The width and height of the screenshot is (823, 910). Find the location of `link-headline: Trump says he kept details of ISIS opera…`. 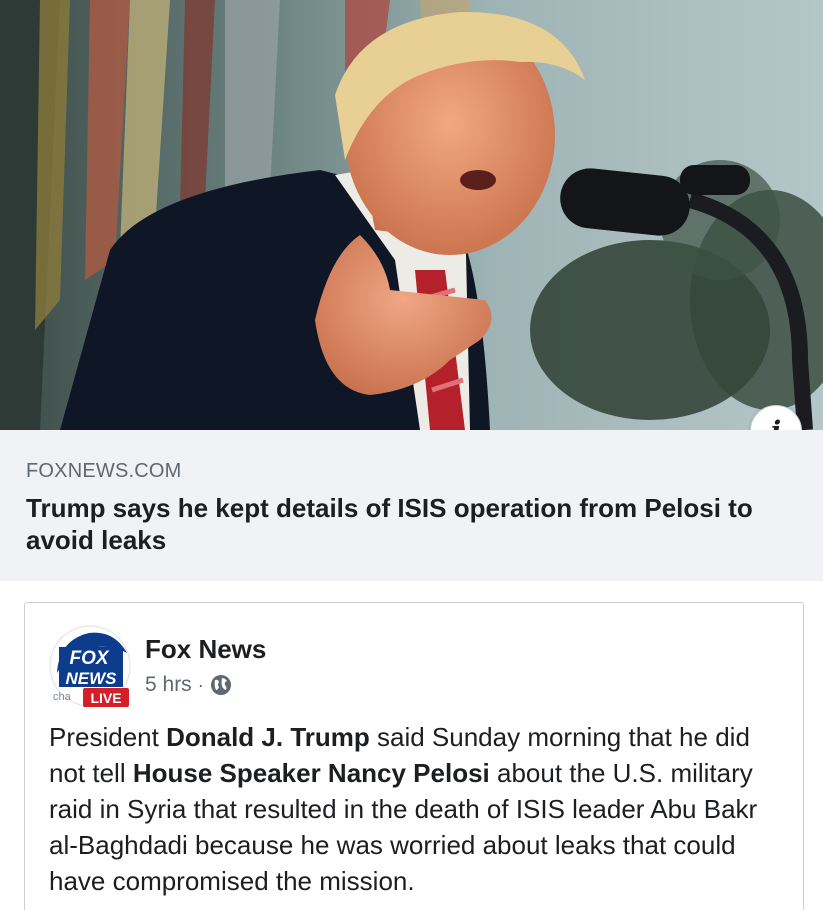

link-headline: Trump says he kept details of ISIS opera… is located at coordinates (411, 524).